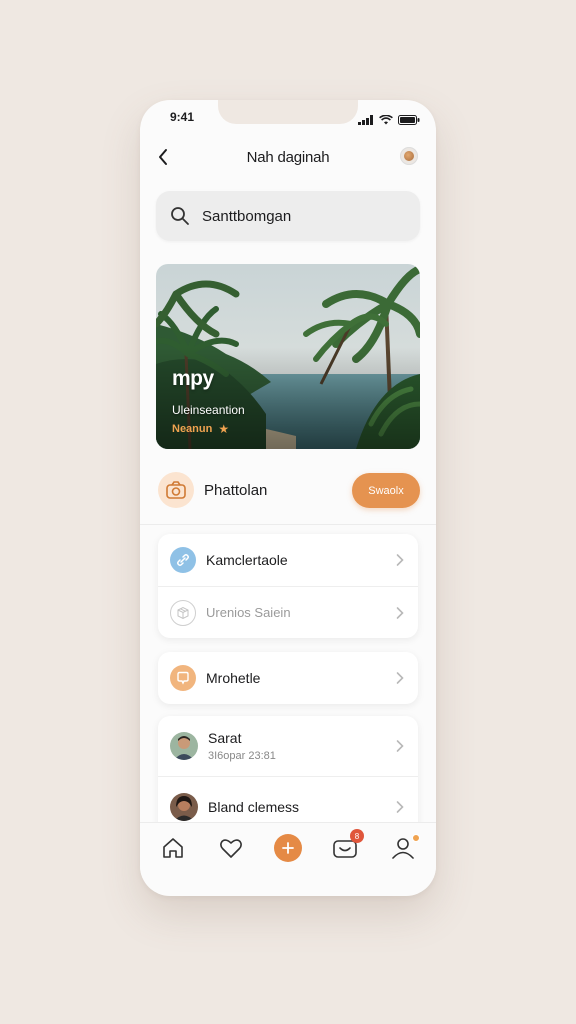 The height and width of the screenshot is (1024, 576). Describe the element at coordinates (366, 121) in the screenshot. I see `signal-icon` at that location.